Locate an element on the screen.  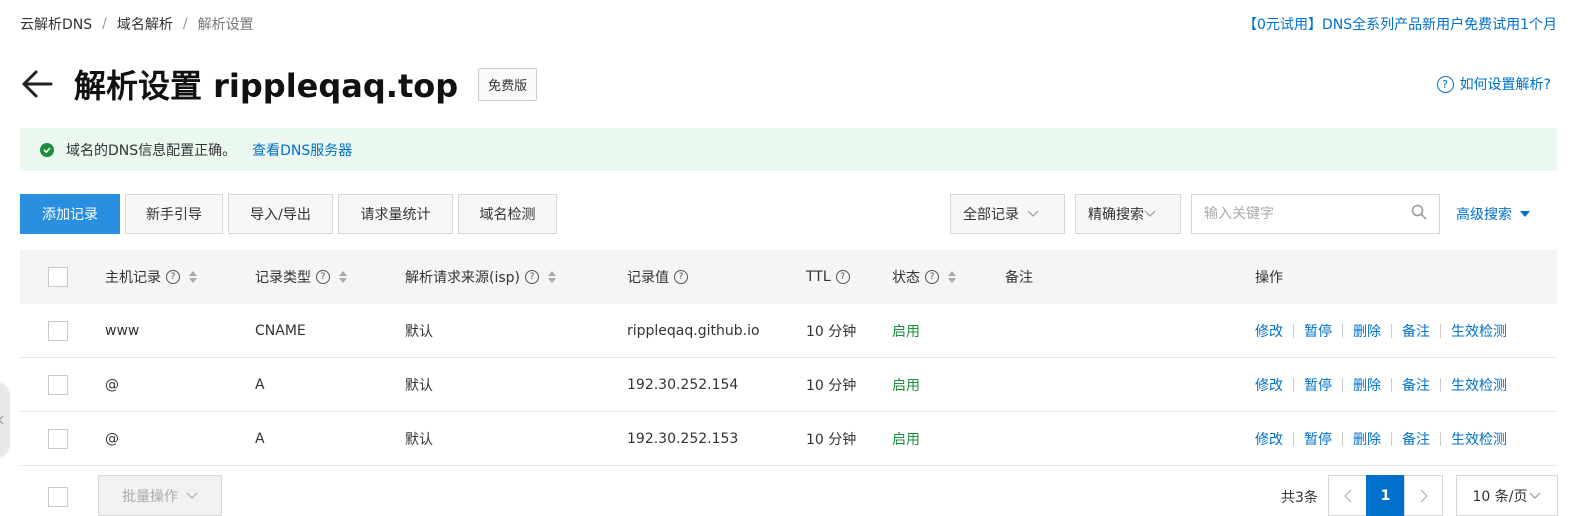
column-value-label: 记录值 is located at coordinates (648, 278).